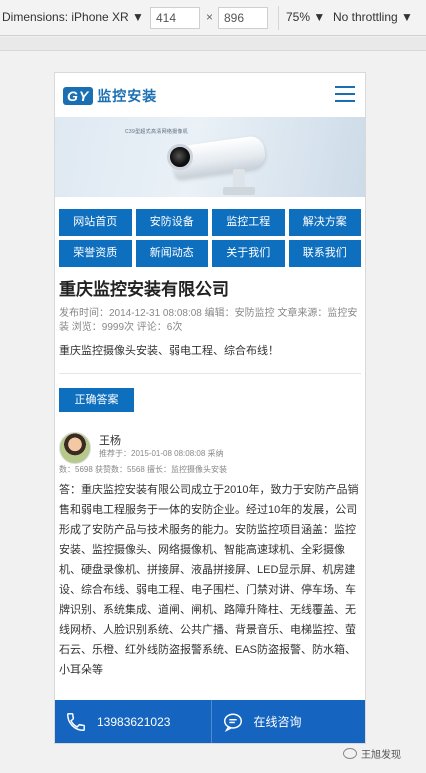  I want to click on section-divider, so click(210, 373).